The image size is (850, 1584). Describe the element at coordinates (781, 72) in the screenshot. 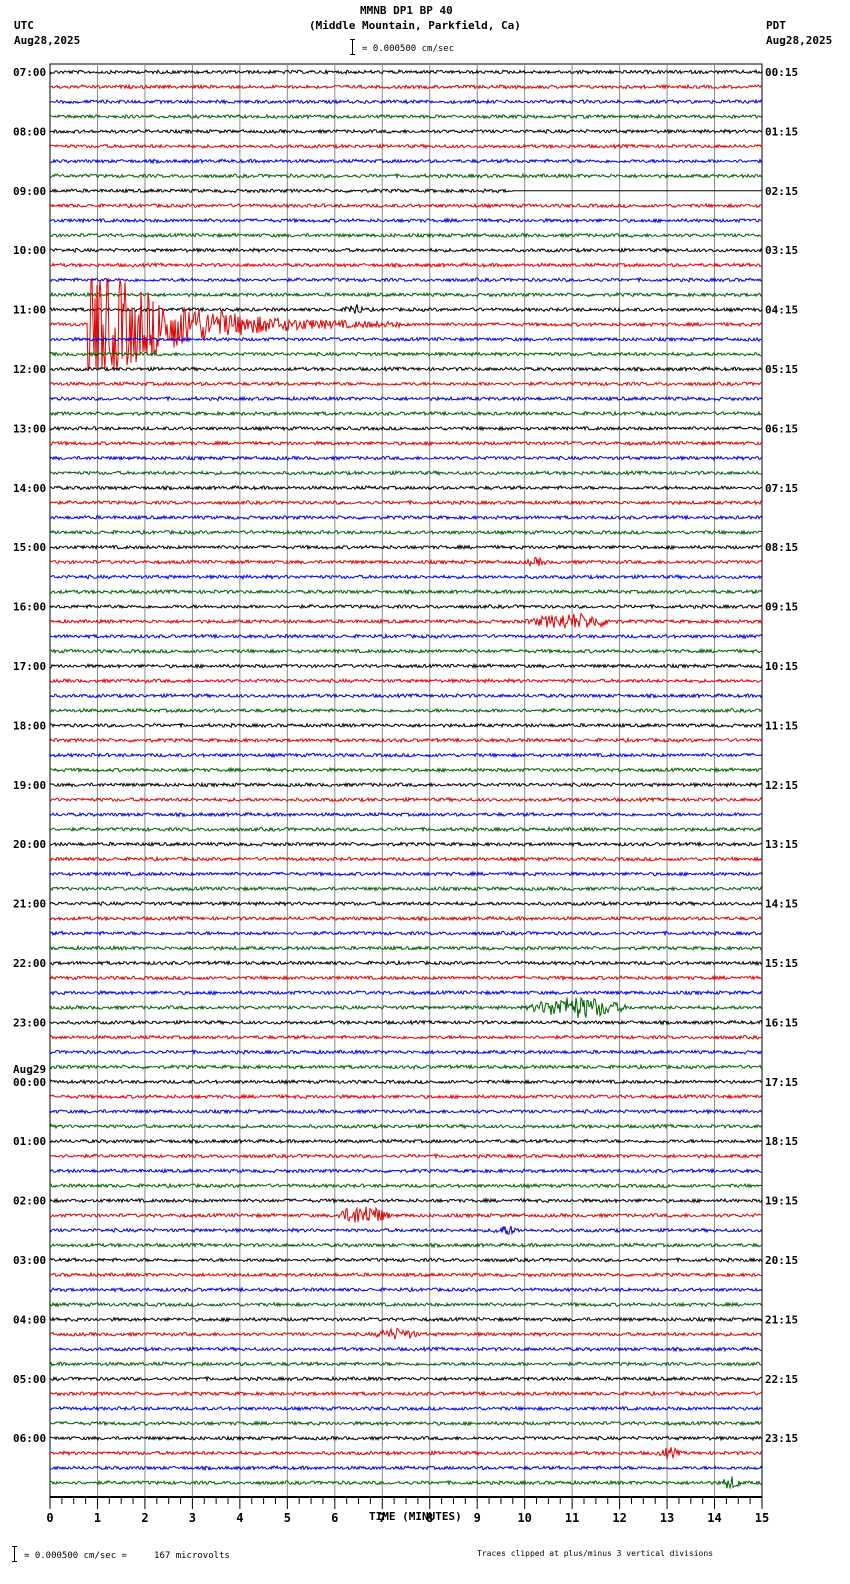

I see `right-hour-label: 00:15` at that location.